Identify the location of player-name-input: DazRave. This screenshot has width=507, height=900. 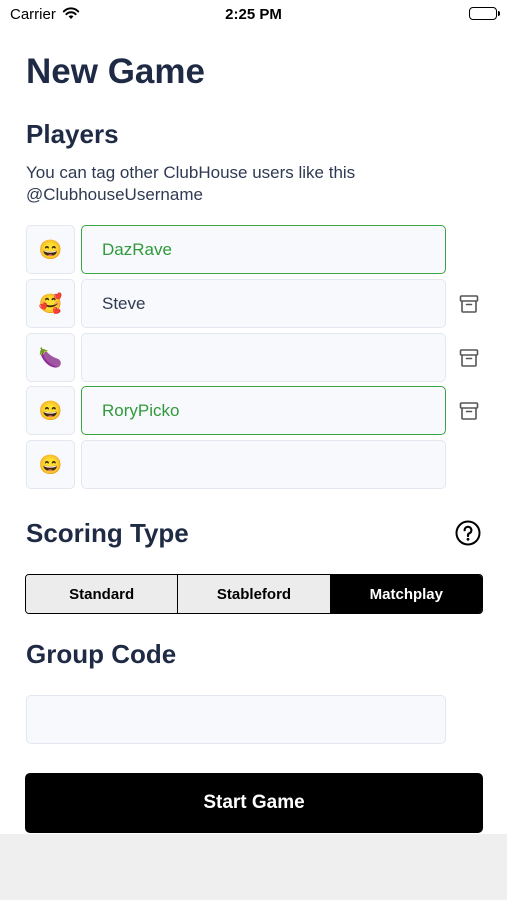
(263, 249).